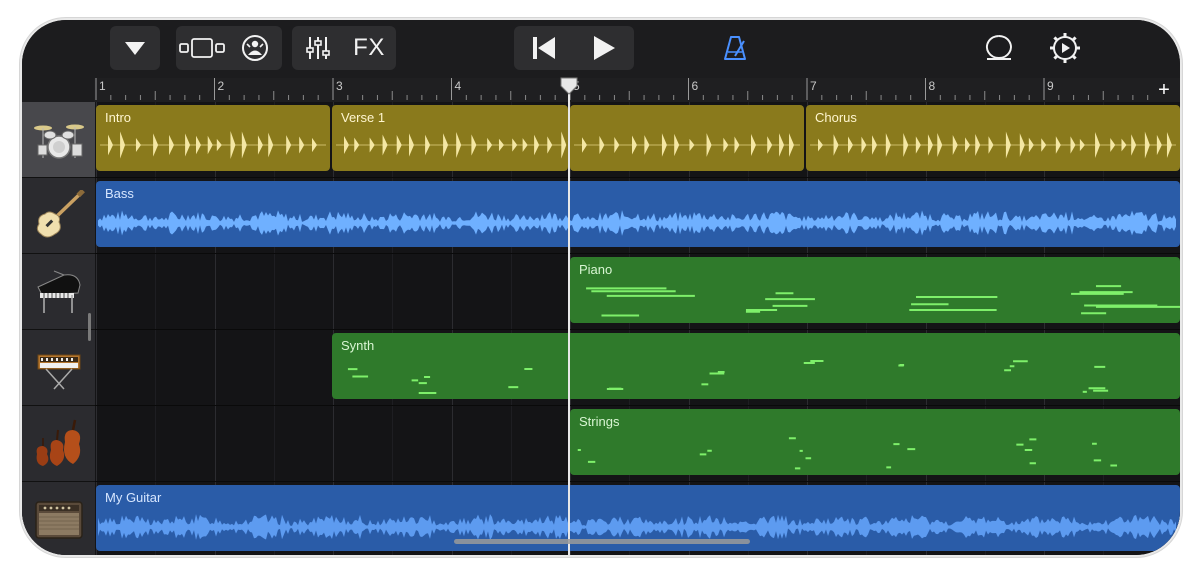  I want to click on mixer-button, so click(318, 48).